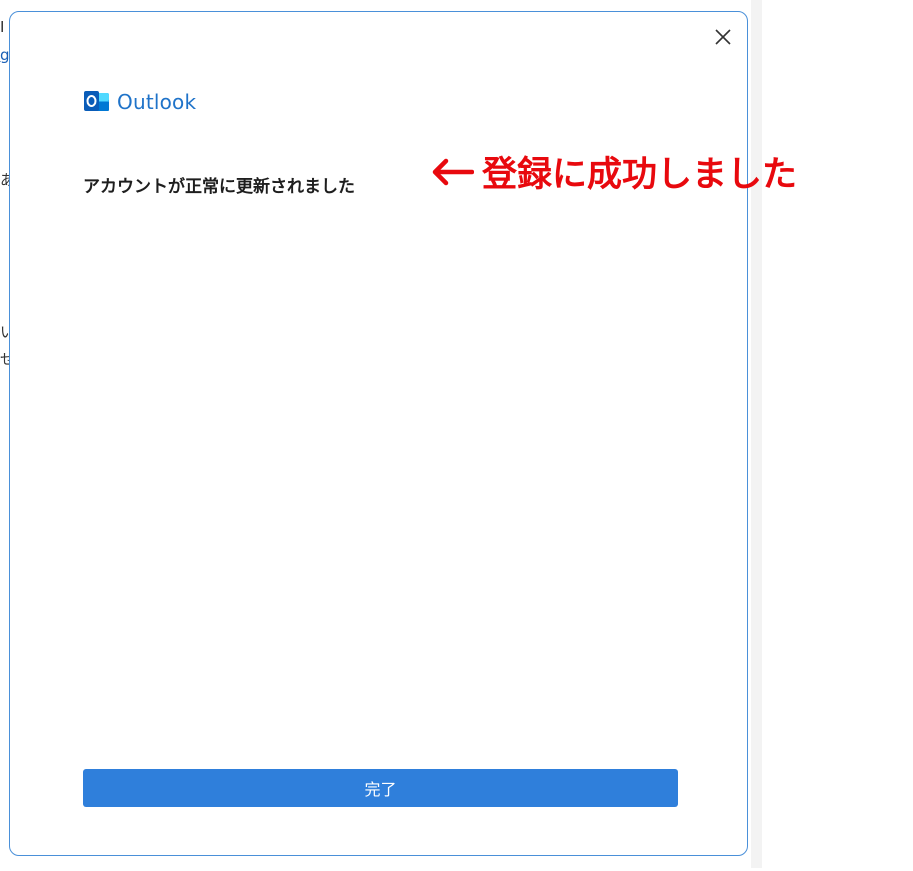  I want to click on done-button: 完了, so click(380, 788).